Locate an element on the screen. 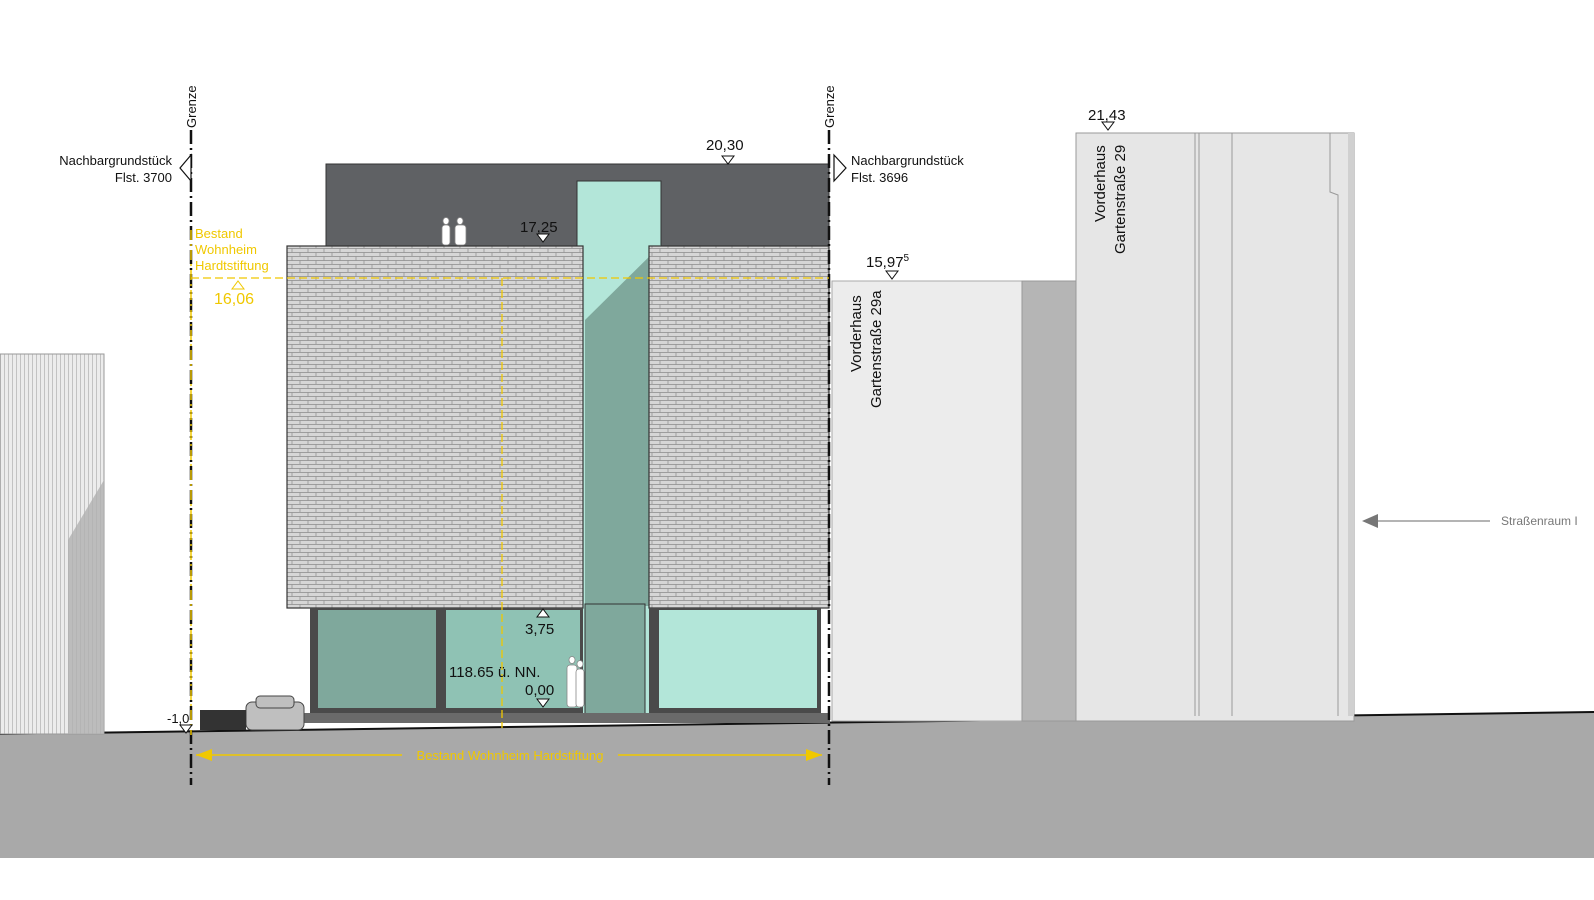 This screenshot has width=1594, height=900. level-basement: -1,0 is located at coordinates (178, 718).